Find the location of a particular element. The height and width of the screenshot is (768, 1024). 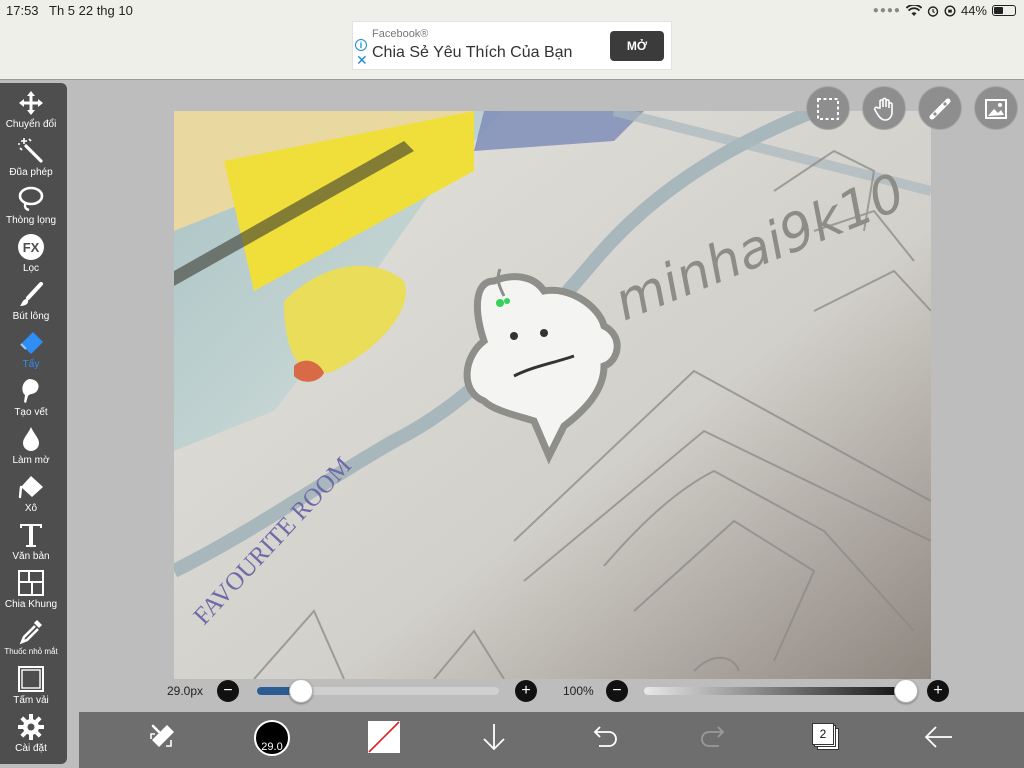

tool-frame-divider: Chia Khung is located at coordinates (31, 587).